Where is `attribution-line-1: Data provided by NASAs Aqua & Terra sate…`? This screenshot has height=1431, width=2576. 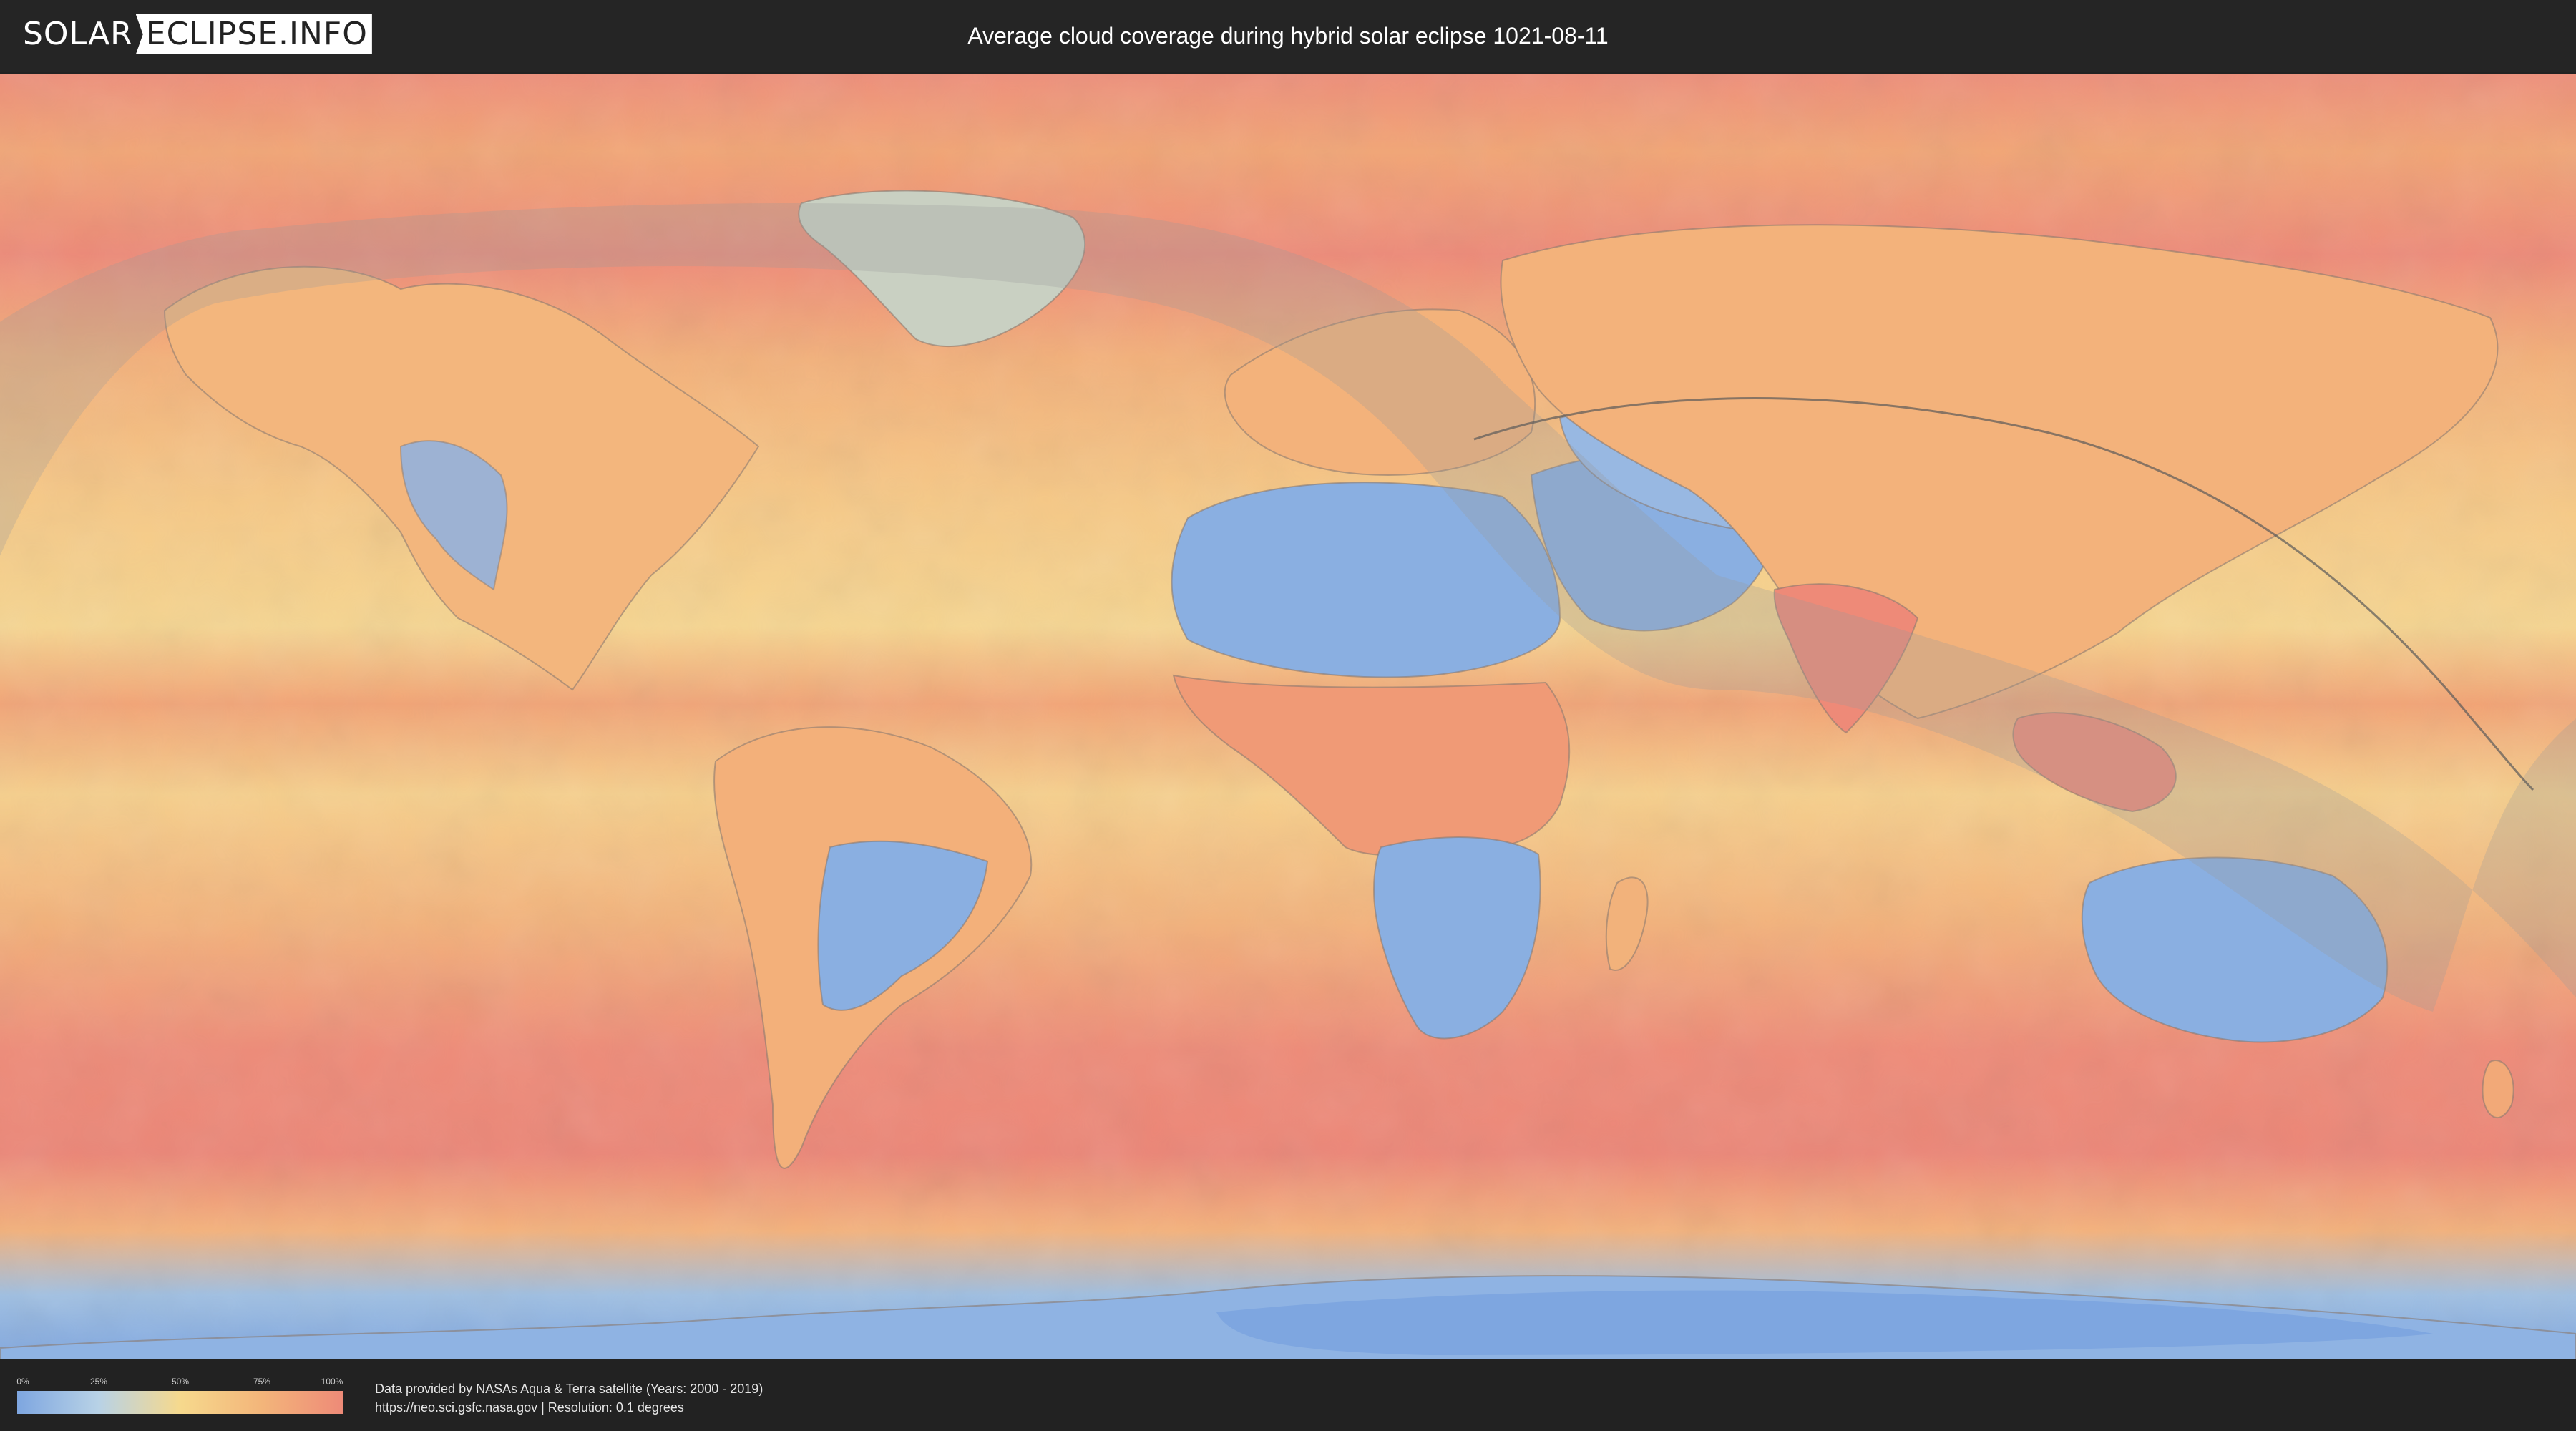
attribution-line-1: Data provided by NASAs Aqua & Terra sate… is located at coordinates (569, 1389).